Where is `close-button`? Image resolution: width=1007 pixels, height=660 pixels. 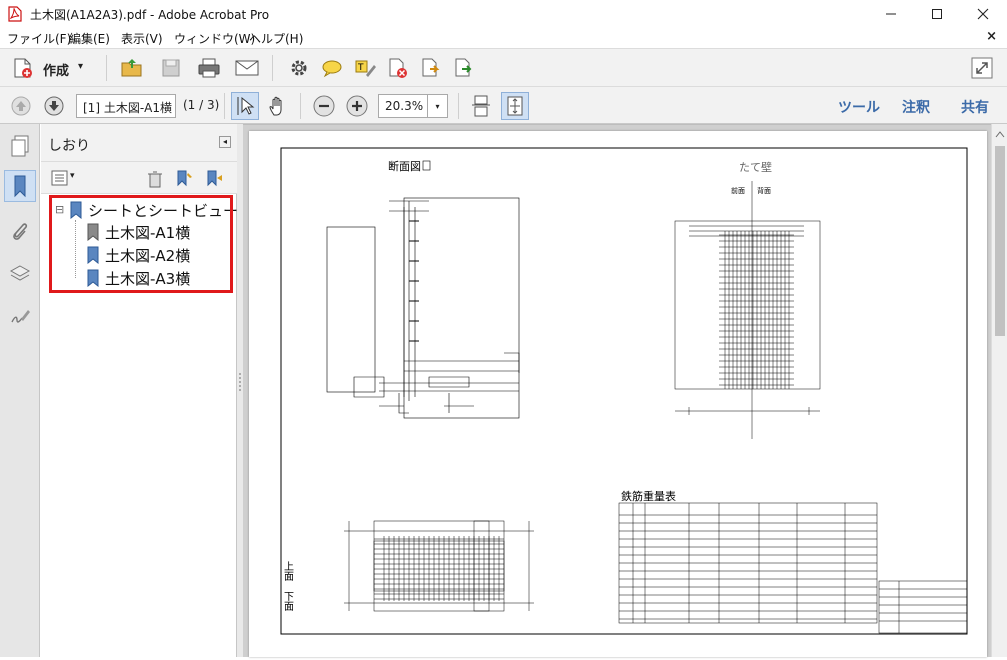
close-button is located at coordinates (983, 14).